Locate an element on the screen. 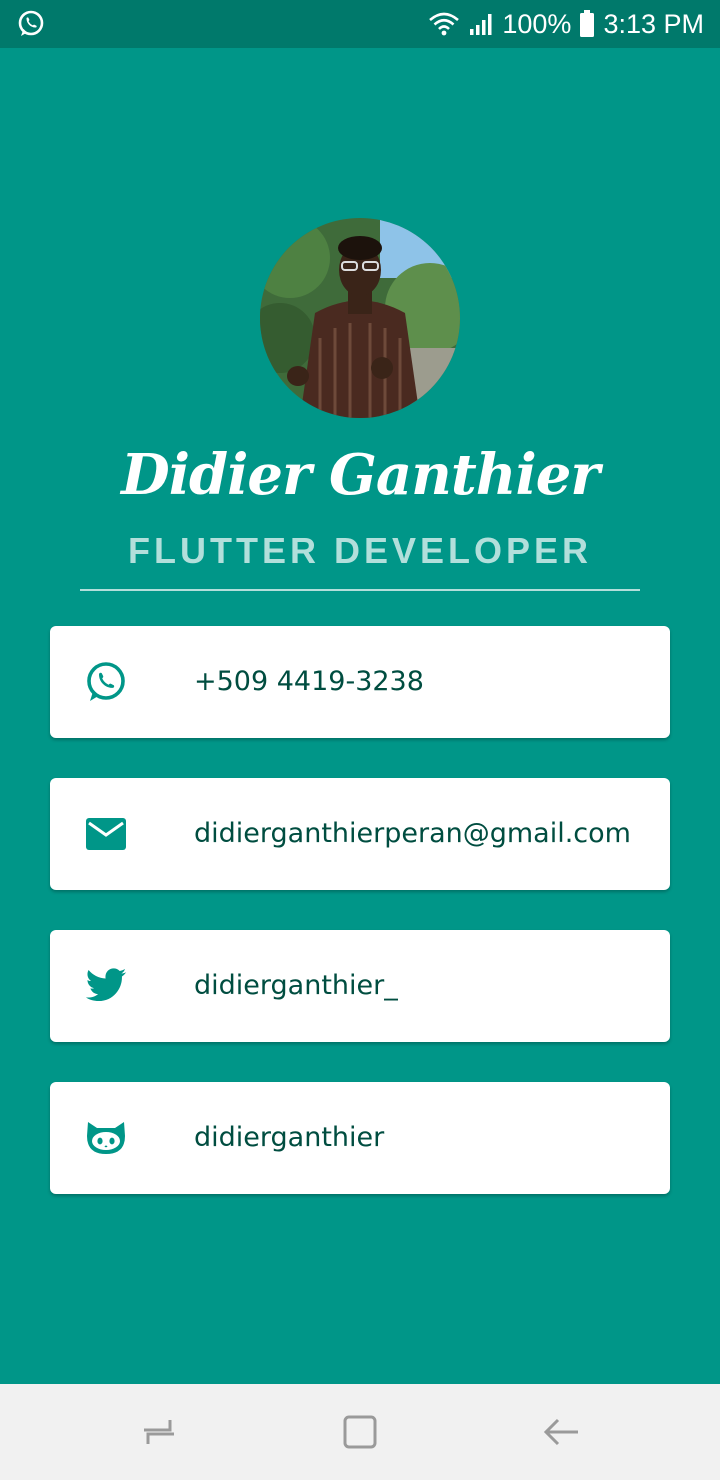 Image resolution: width=720 pixels, height=1480 pixels. phone-number: +509 4419-3238 is located at coordinates (309, 681).